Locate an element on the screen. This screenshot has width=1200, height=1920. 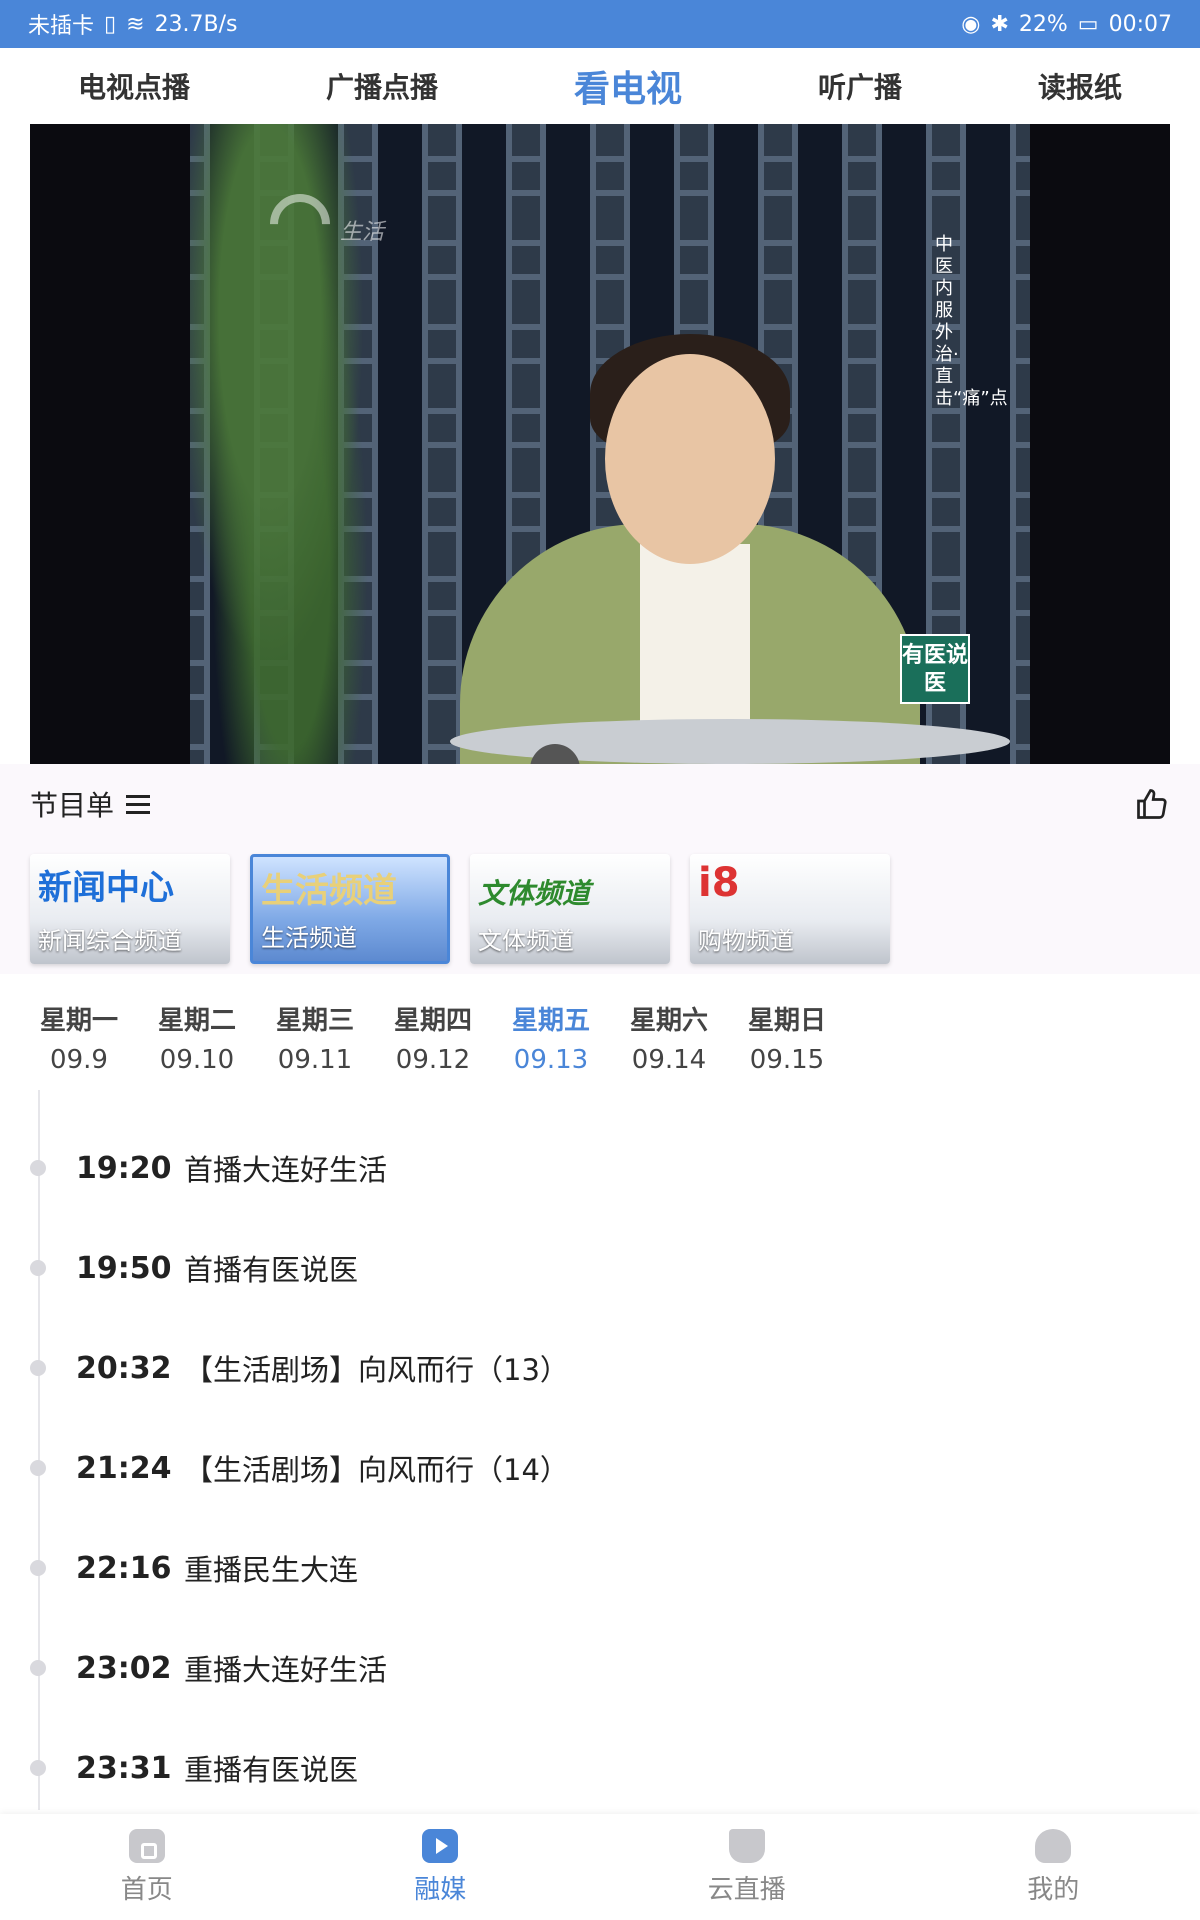
channel-name: 购物频道 is located at coordinates (746, 941).